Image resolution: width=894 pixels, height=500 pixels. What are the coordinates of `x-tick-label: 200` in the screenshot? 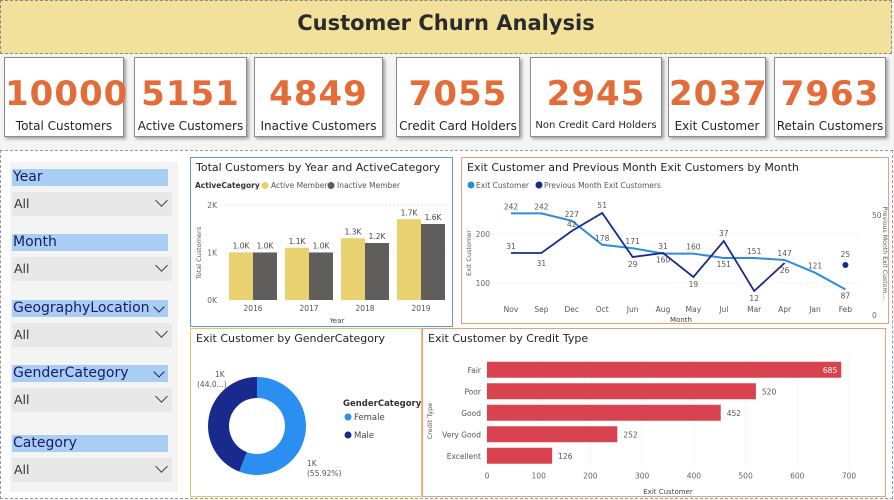 It's located at (590, 476).